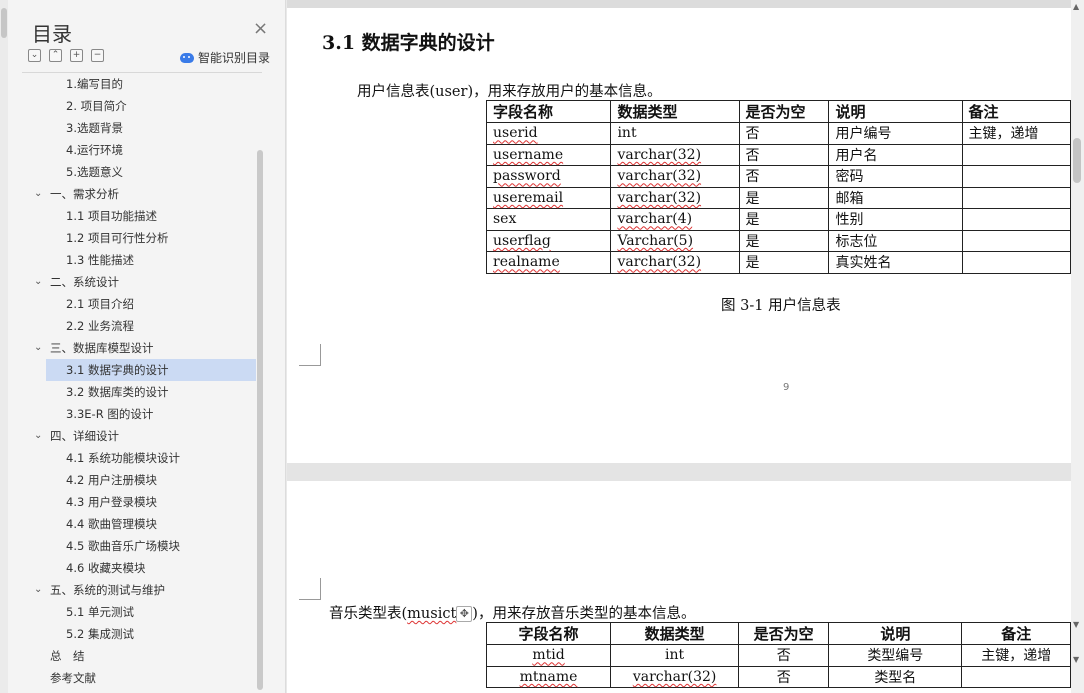 The width and height of the screenshot is (1084, 693). What do you see at coordinates (139, 282) in the screenshot?
I see `toc-item: ⌄ 二、系统设计` at bounding box center [139, 282].